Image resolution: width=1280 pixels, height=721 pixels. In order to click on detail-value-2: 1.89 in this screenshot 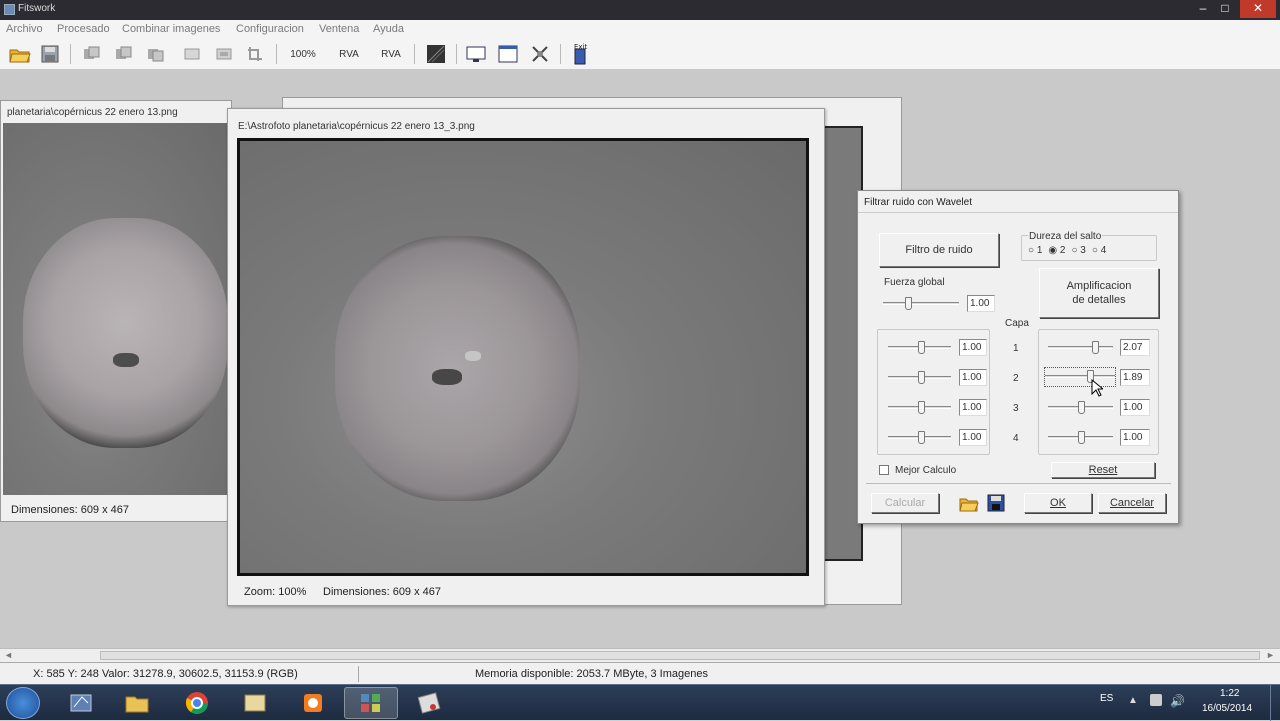, I will do `click(1135, 377)`.